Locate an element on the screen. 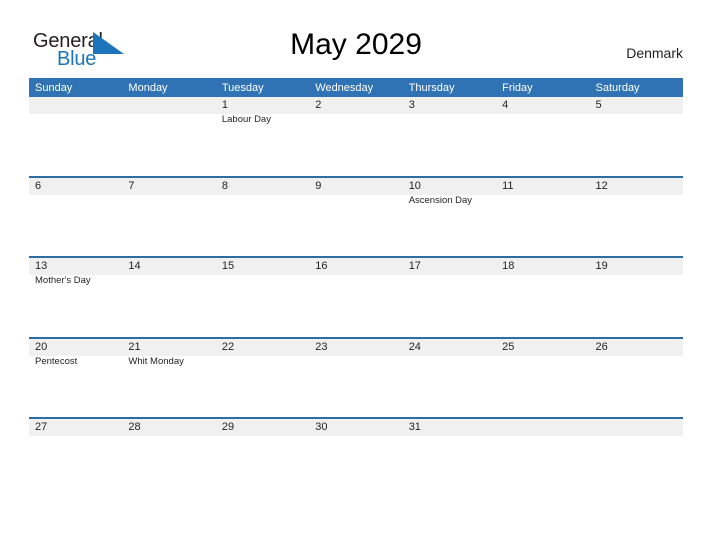  country-label: Denmark is located at coordinates (654, 53).